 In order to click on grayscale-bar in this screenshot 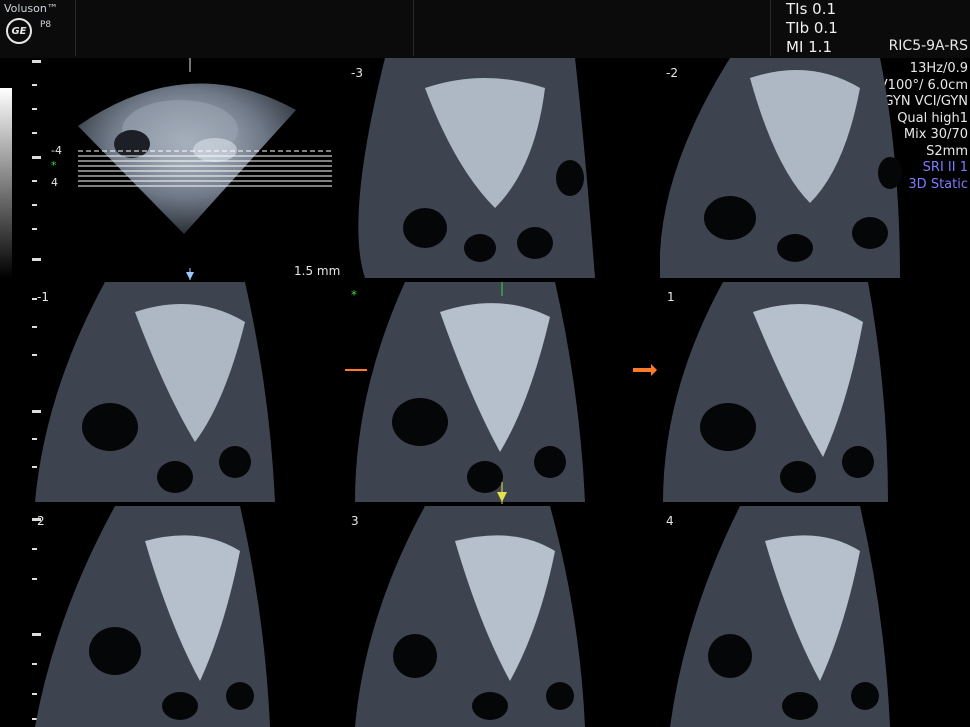, I will do `click(6, 183)`.